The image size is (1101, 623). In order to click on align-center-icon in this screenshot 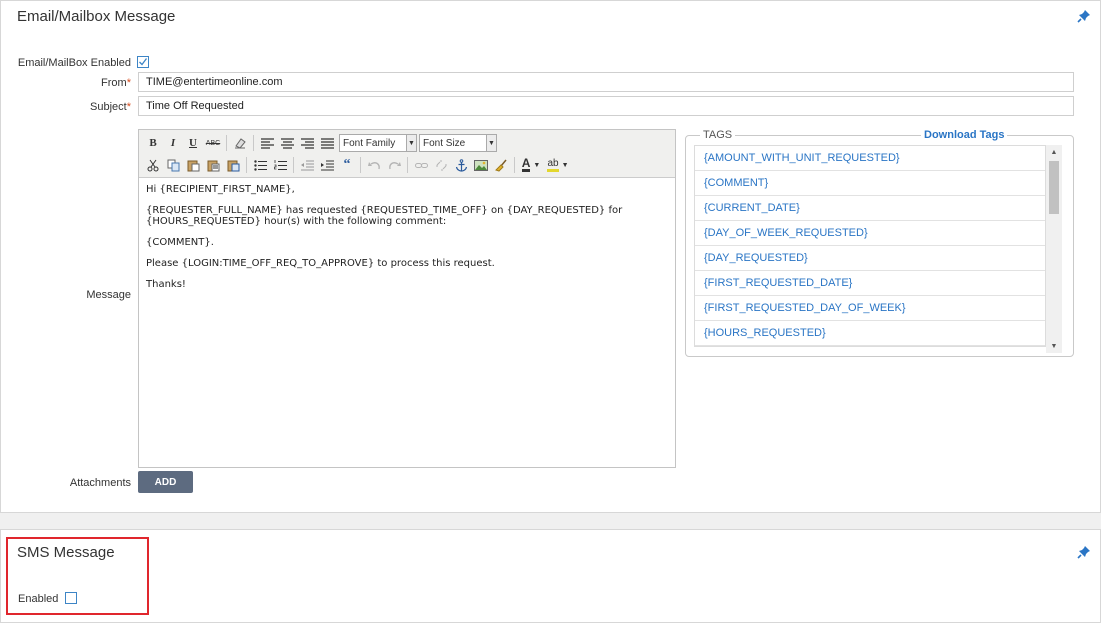, I will do `click(287, 143)`.